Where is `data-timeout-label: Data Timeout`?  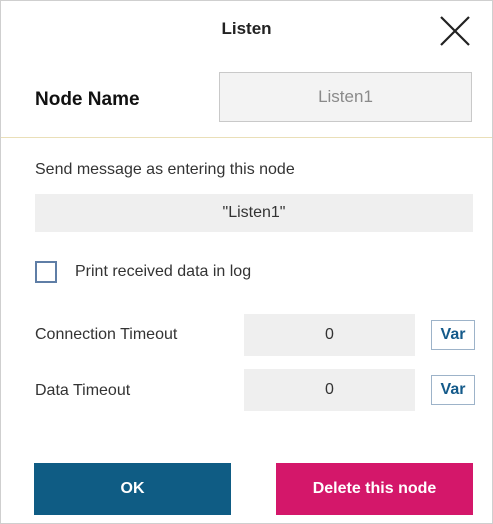 data-timeout-label: Data Timeout is located at coordinates (83, 390).